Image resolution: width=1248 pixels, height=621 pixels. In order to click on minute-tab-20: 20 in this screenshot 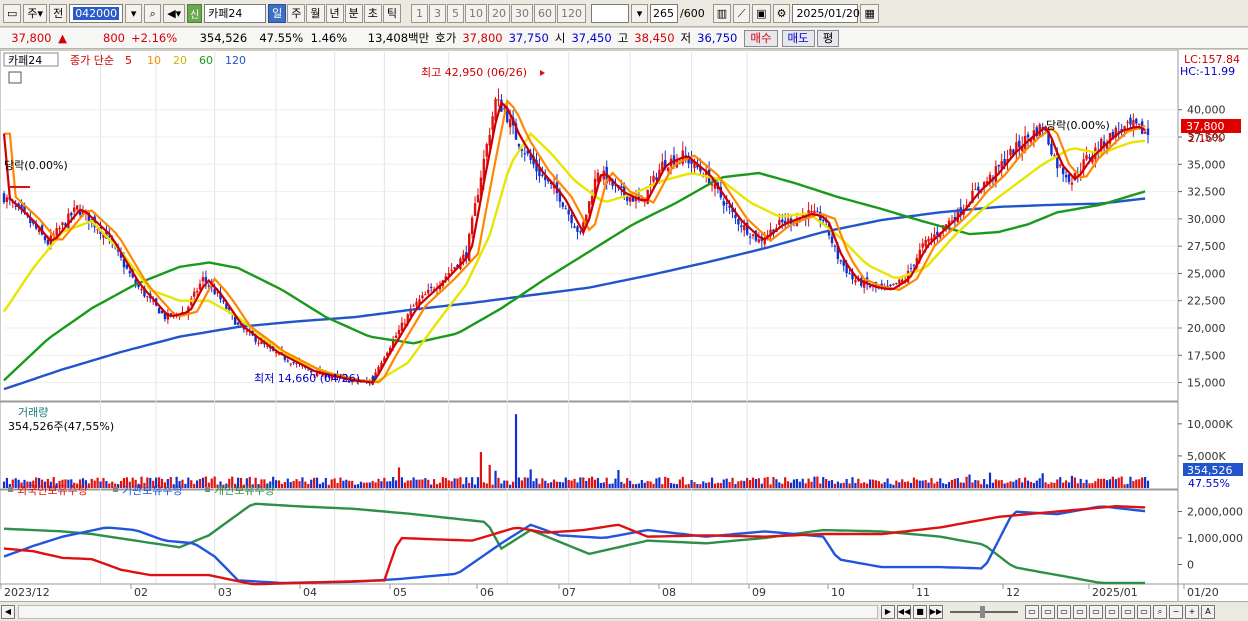, I will do `click(499, 13)`.